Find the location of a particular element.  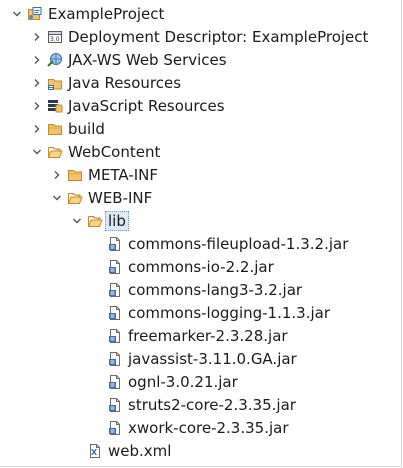

java-resources-icon is located at coordinates (55, 83).